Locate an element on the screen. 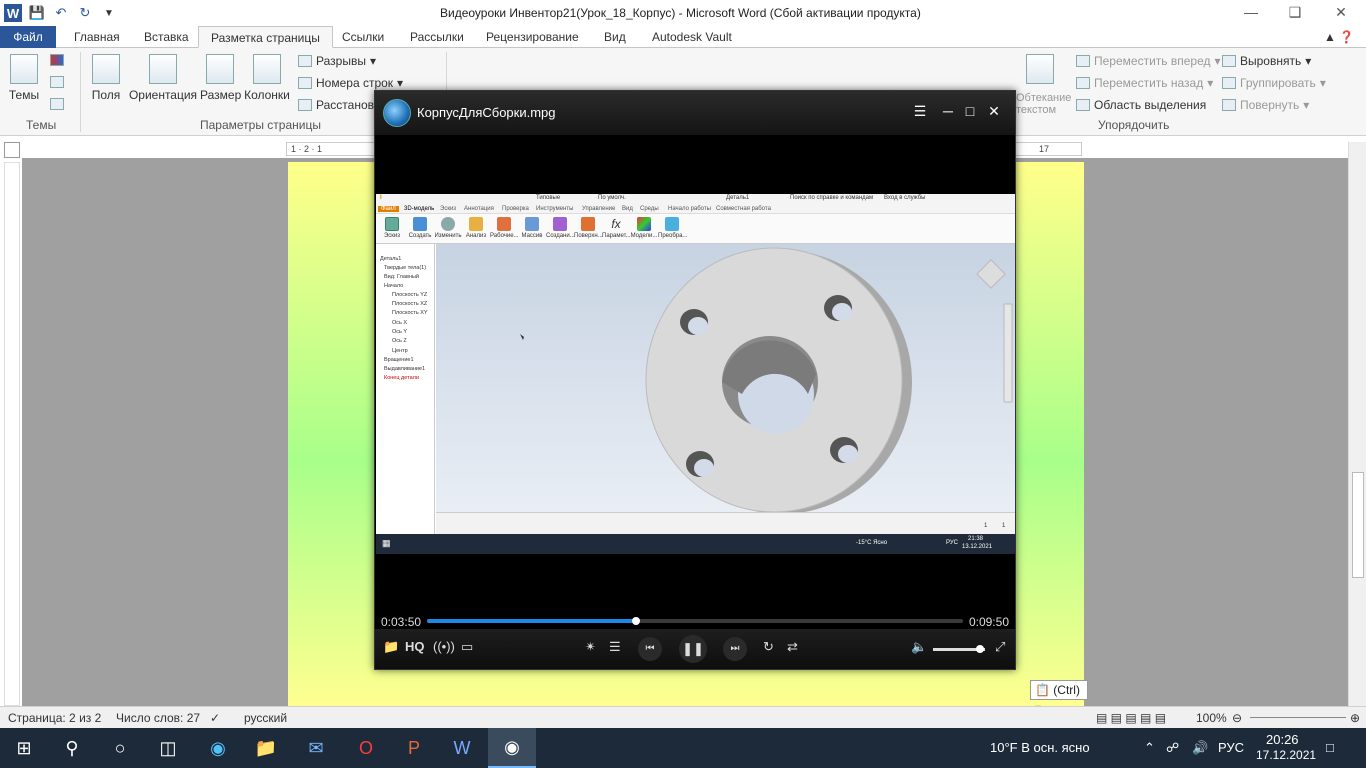 Image resolution: width=1366 pixels, height=768 pixels. spellcheck-icon: ✓ is located at coordinates (215, 718).